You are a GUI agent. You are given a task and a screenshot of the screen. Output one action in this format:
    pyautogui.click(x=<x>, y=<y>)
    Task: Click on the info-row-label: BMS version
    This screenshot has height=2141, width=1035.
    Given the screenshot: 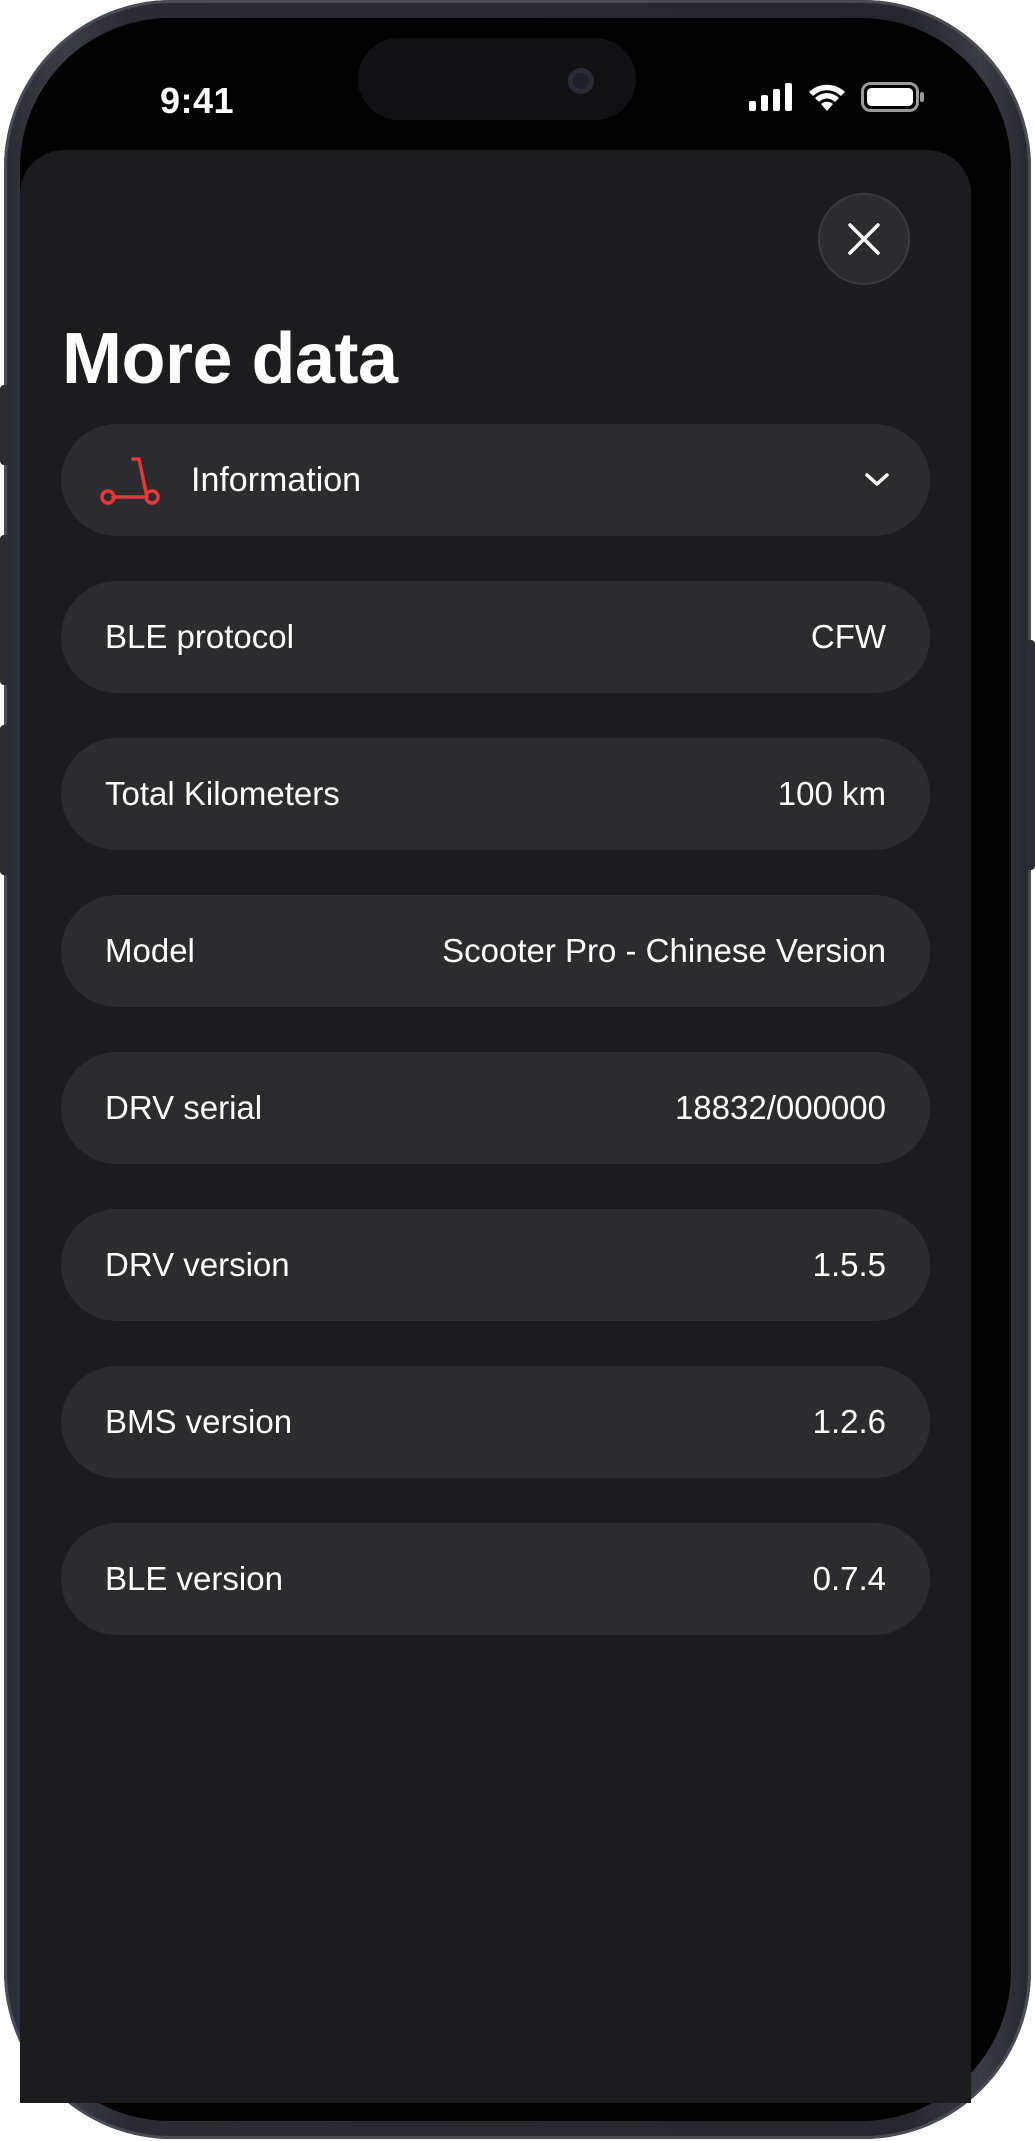 What is the action you would take?
    pyautogui.click(x=199, y=1421)
    